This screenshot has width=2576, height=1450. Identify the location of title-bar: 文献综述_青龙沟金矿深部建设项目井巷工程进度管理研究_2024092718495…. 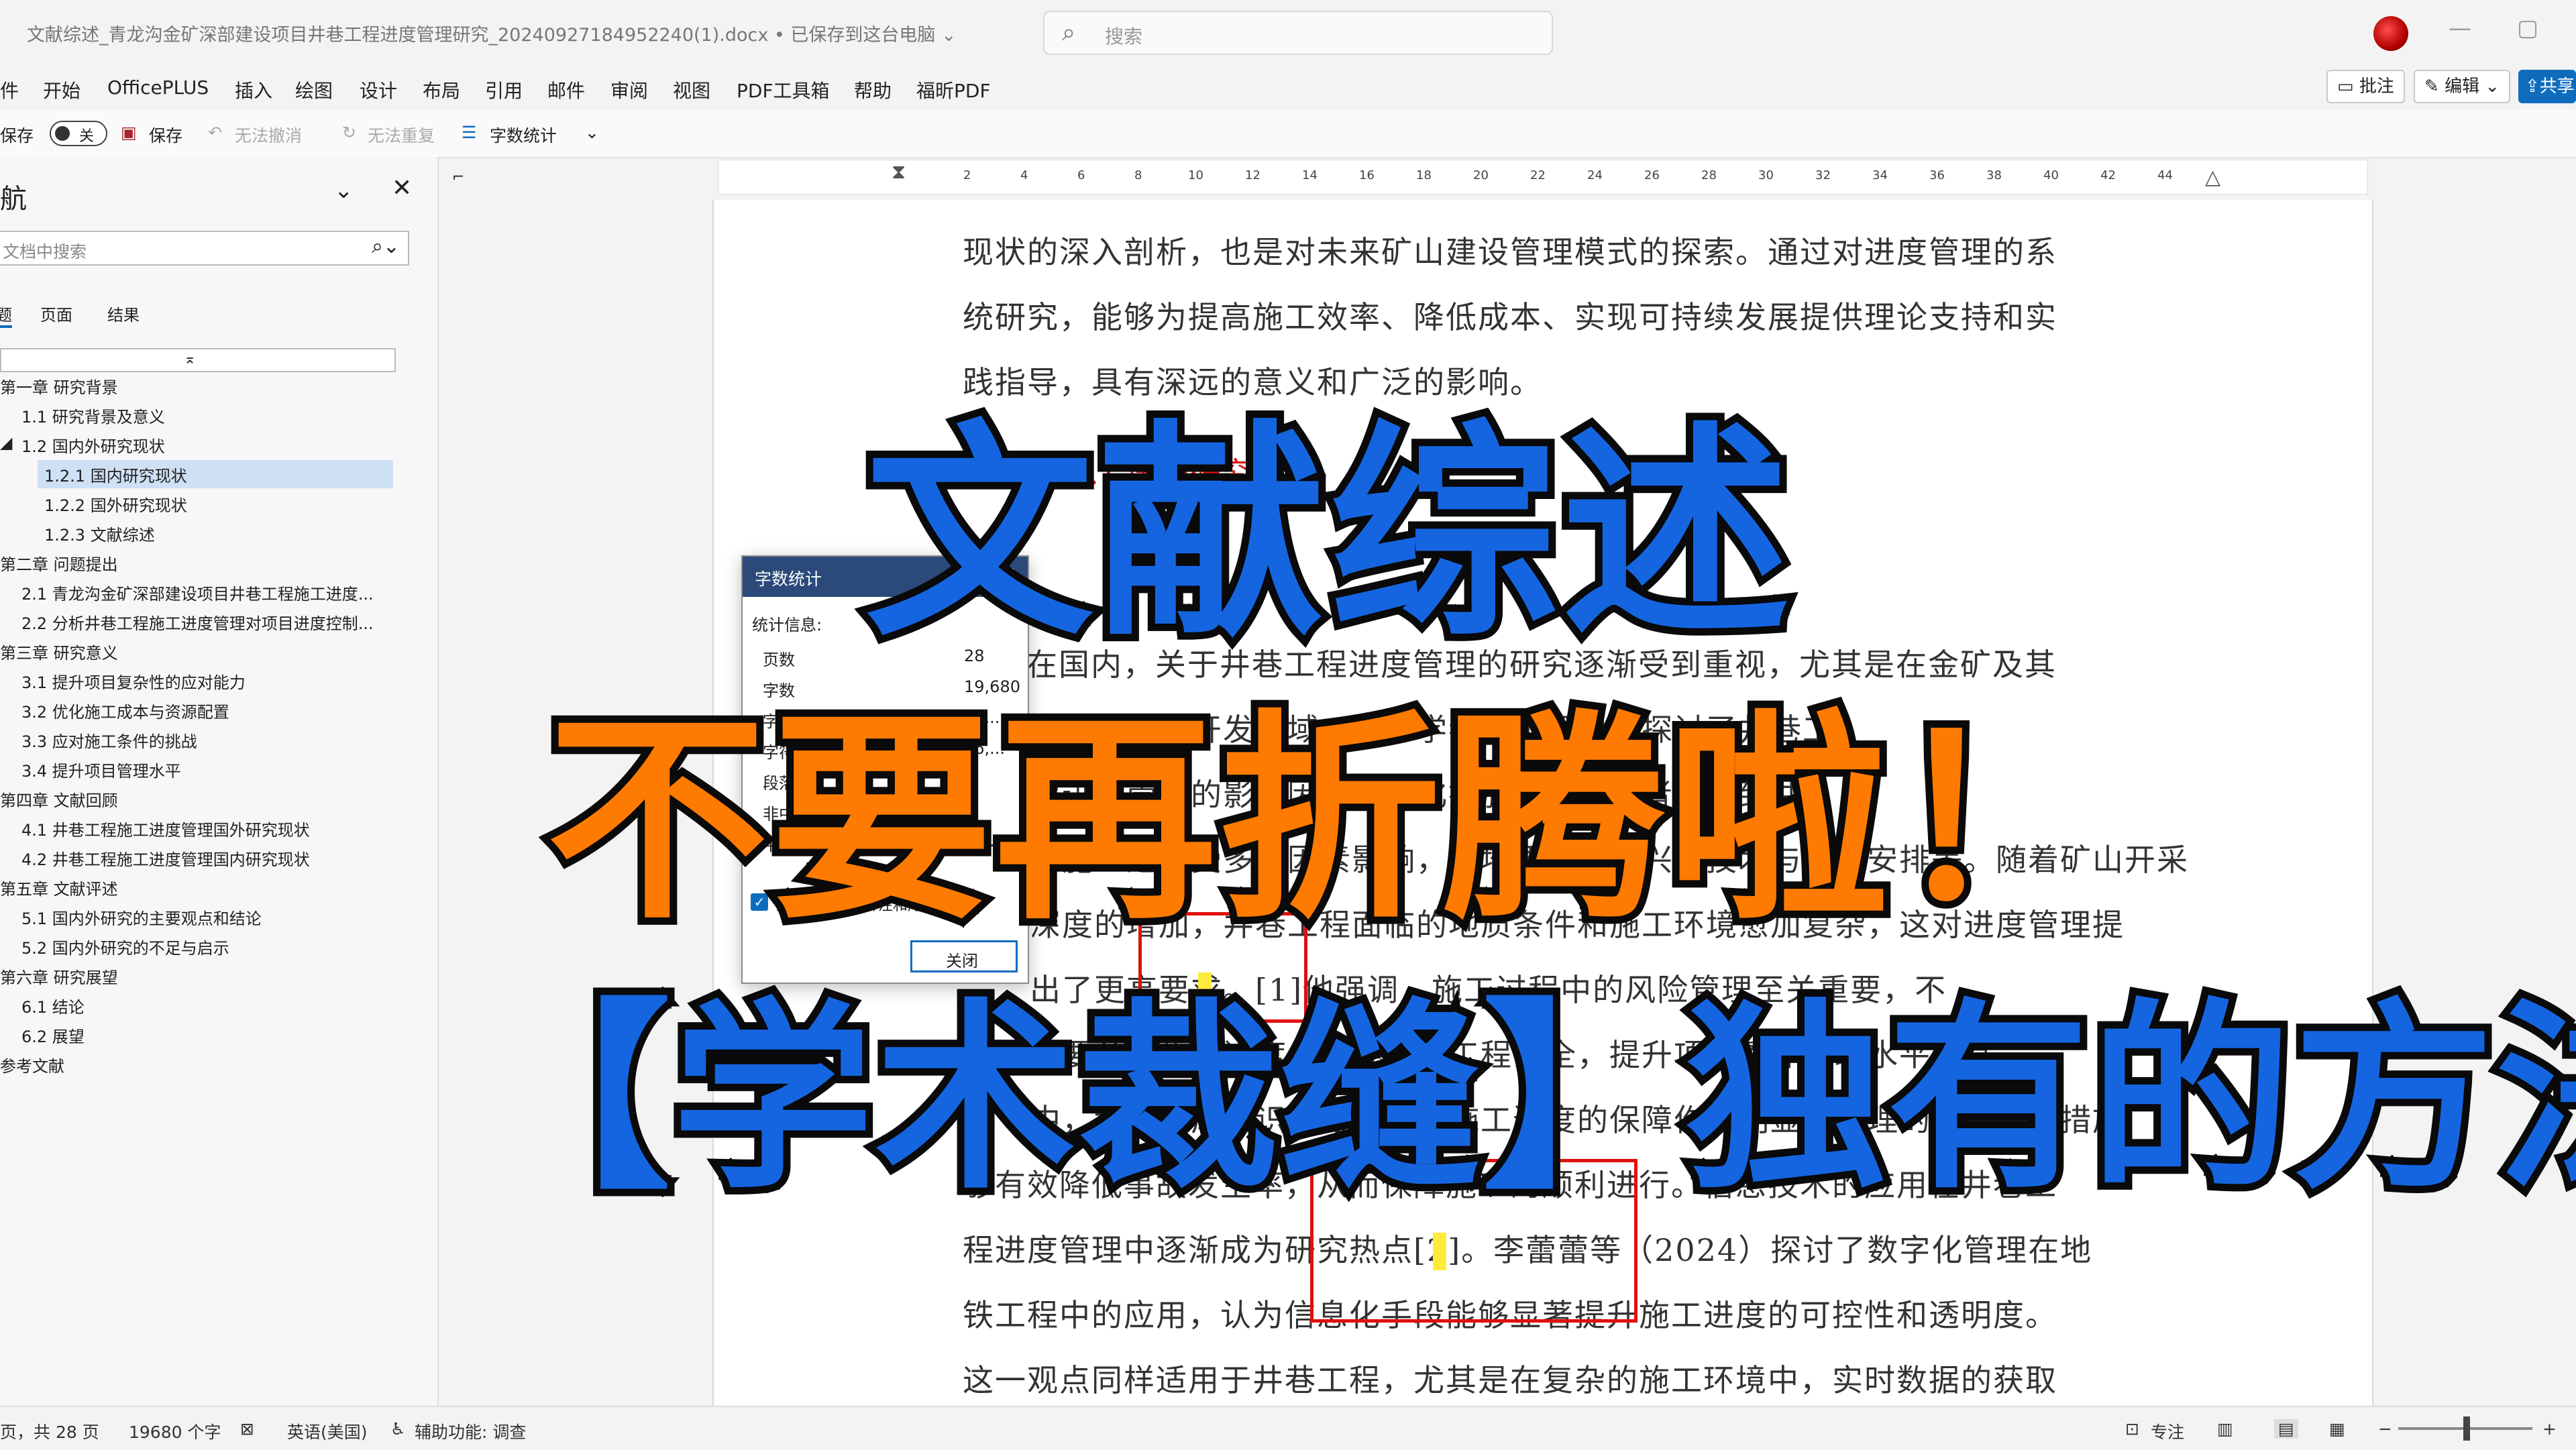
(1288, 33).